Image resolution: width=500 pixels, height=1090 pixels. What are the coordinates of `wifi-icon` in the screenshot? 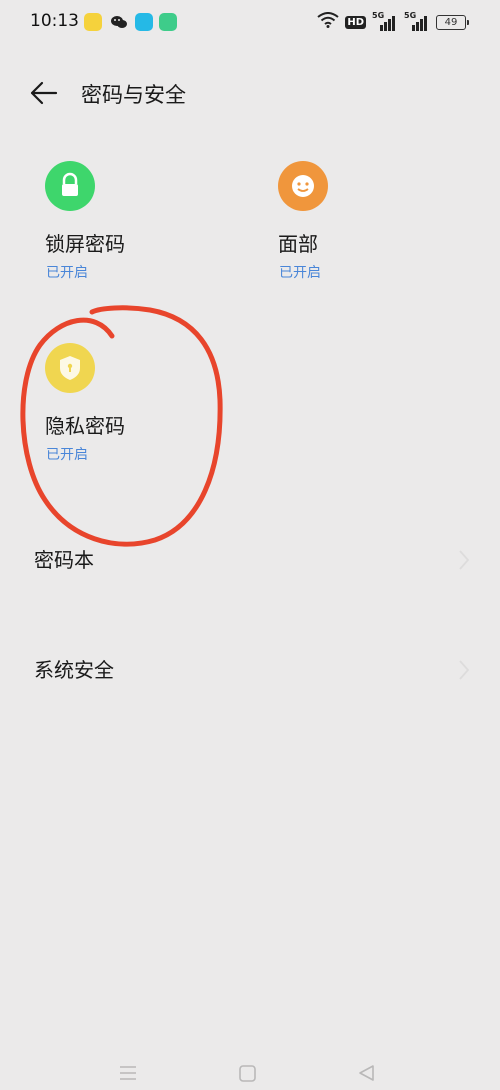 It's located at (328, 22).